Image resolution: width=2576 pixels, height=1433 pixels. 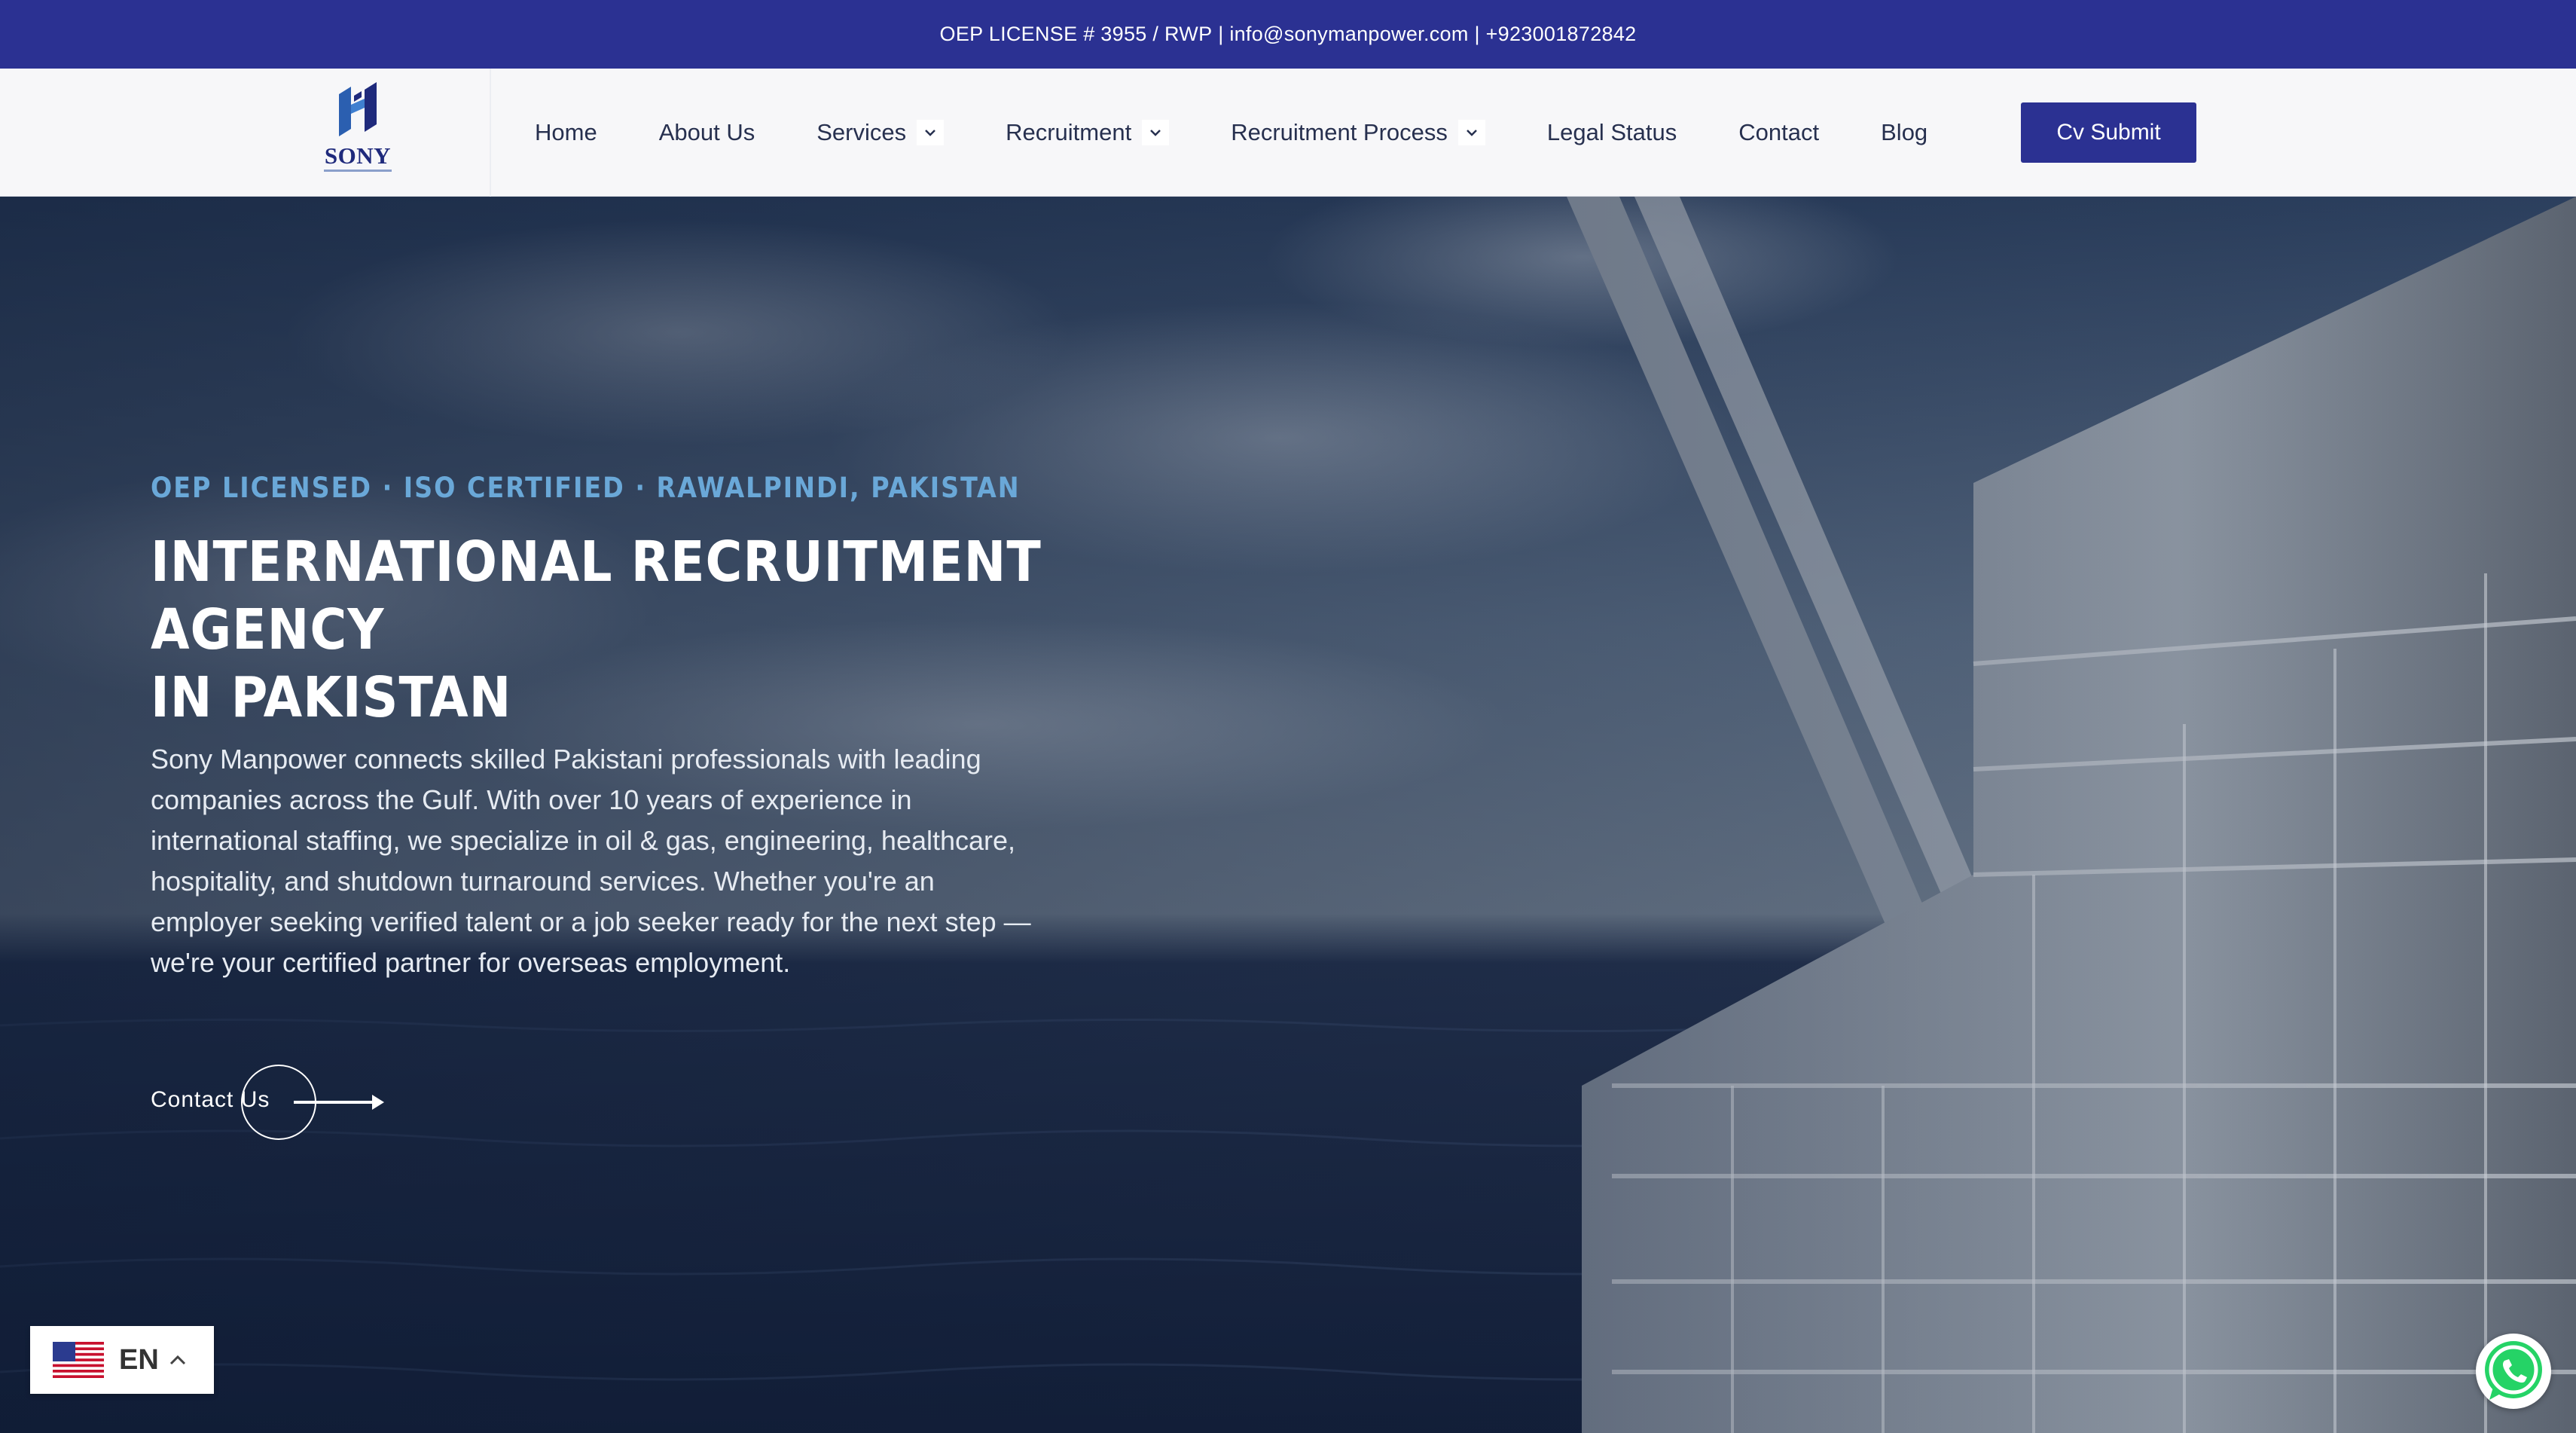 I want to click on nav-item-blog: Blog, so click(x=1904, y=132).